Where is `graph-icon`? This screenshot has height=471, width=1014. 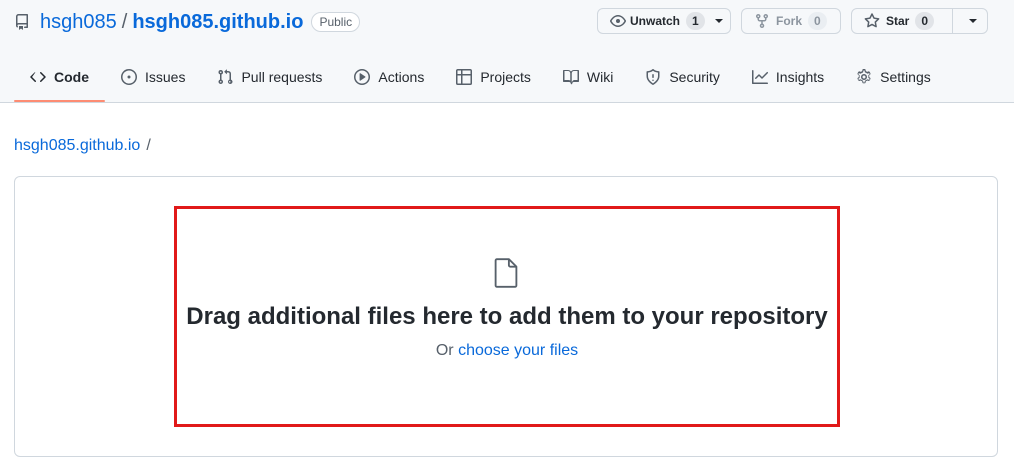
graph-icon is located at coordinates (759, 77).